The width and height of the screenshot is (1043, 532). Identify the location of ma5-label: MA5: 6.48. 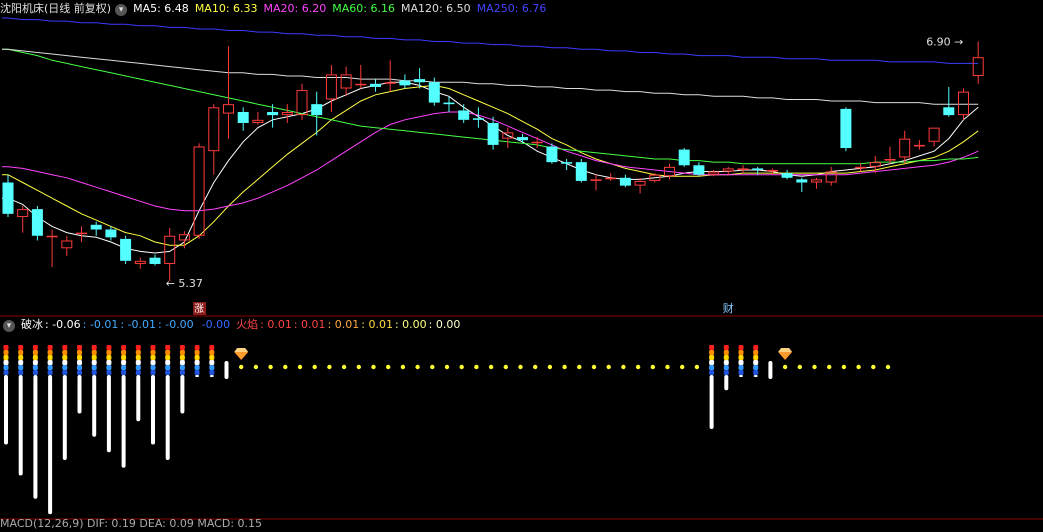
(161, 8).